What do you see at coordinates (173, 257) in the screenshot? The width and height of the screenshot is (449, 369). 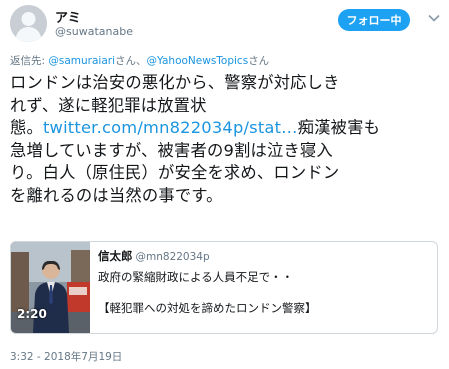 I see `quoted-author-handle: @mn822034p` at bounding box center [173, 257].